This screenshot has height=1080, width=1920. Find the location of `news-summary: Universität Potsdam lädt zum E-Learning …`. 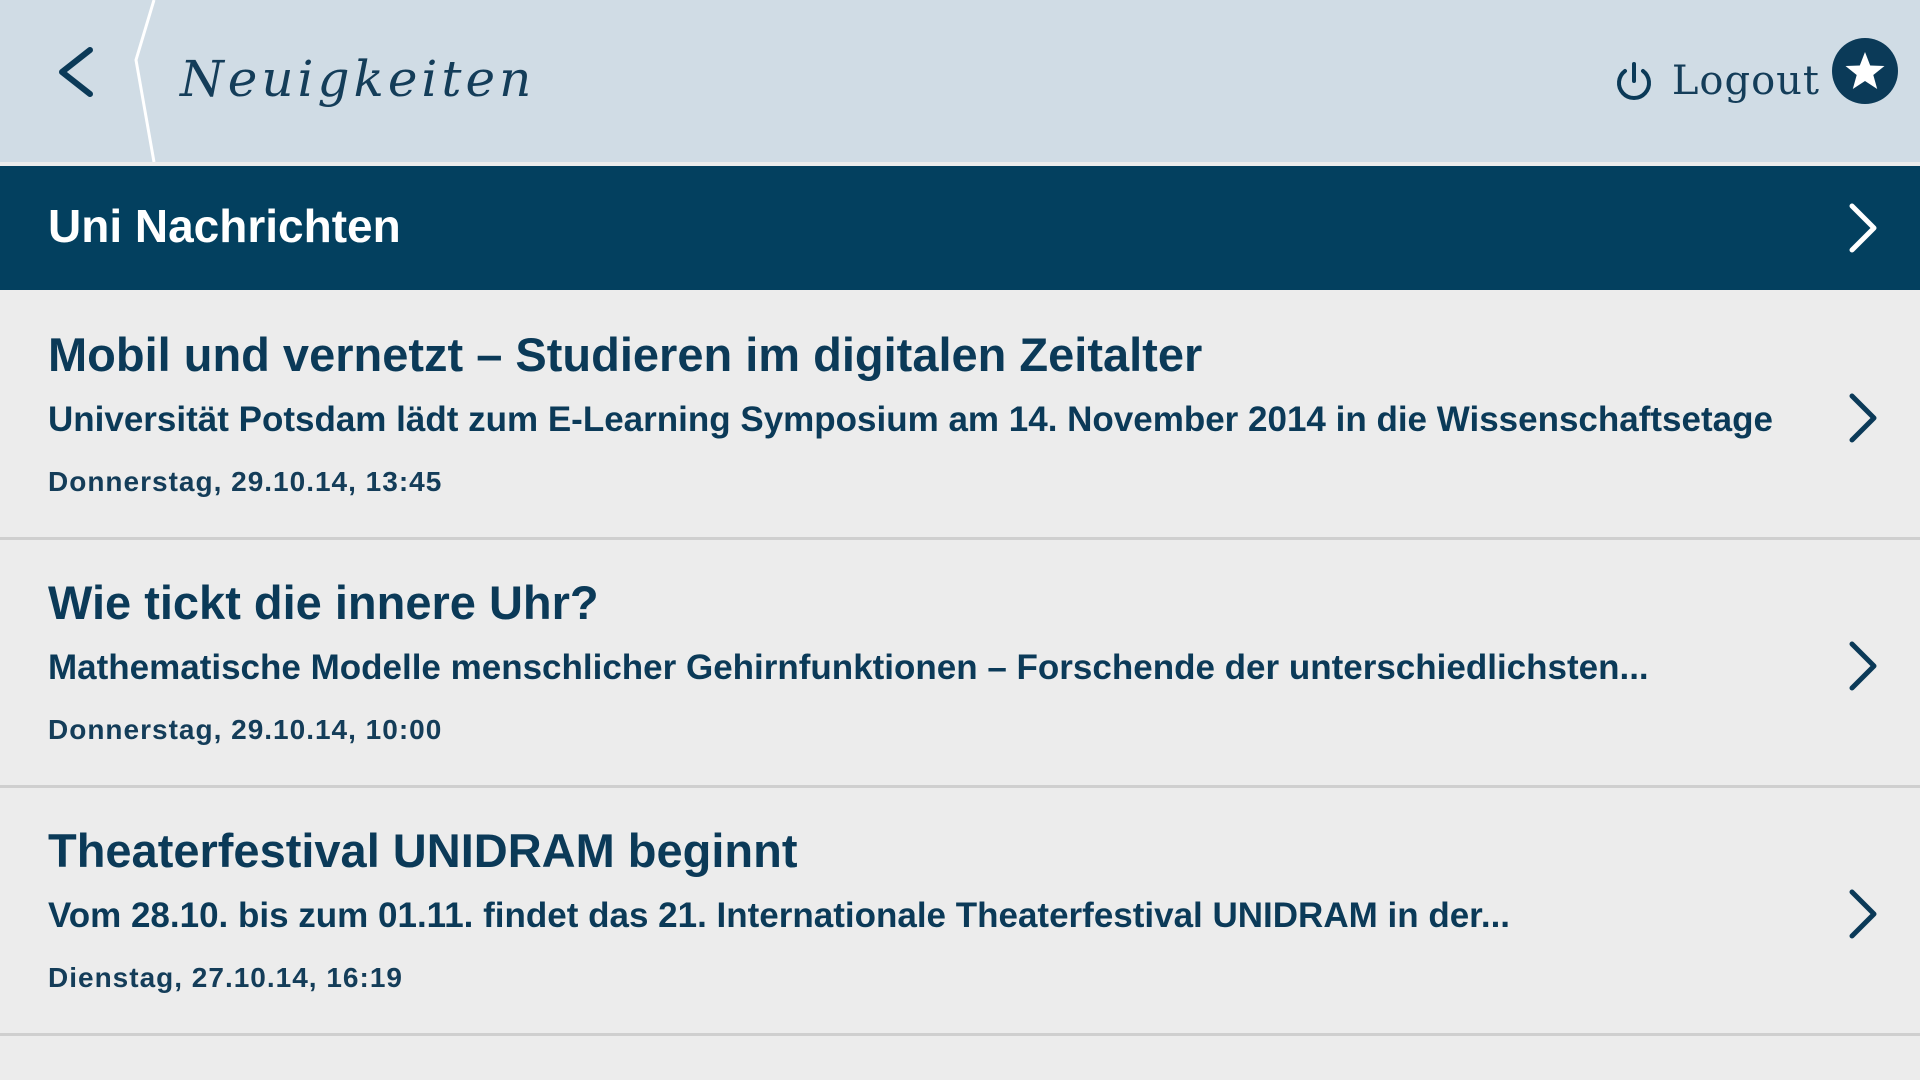

news-summary: Universität Potsdam lädt zum E-Learning … is located at coordinates (913, 419).